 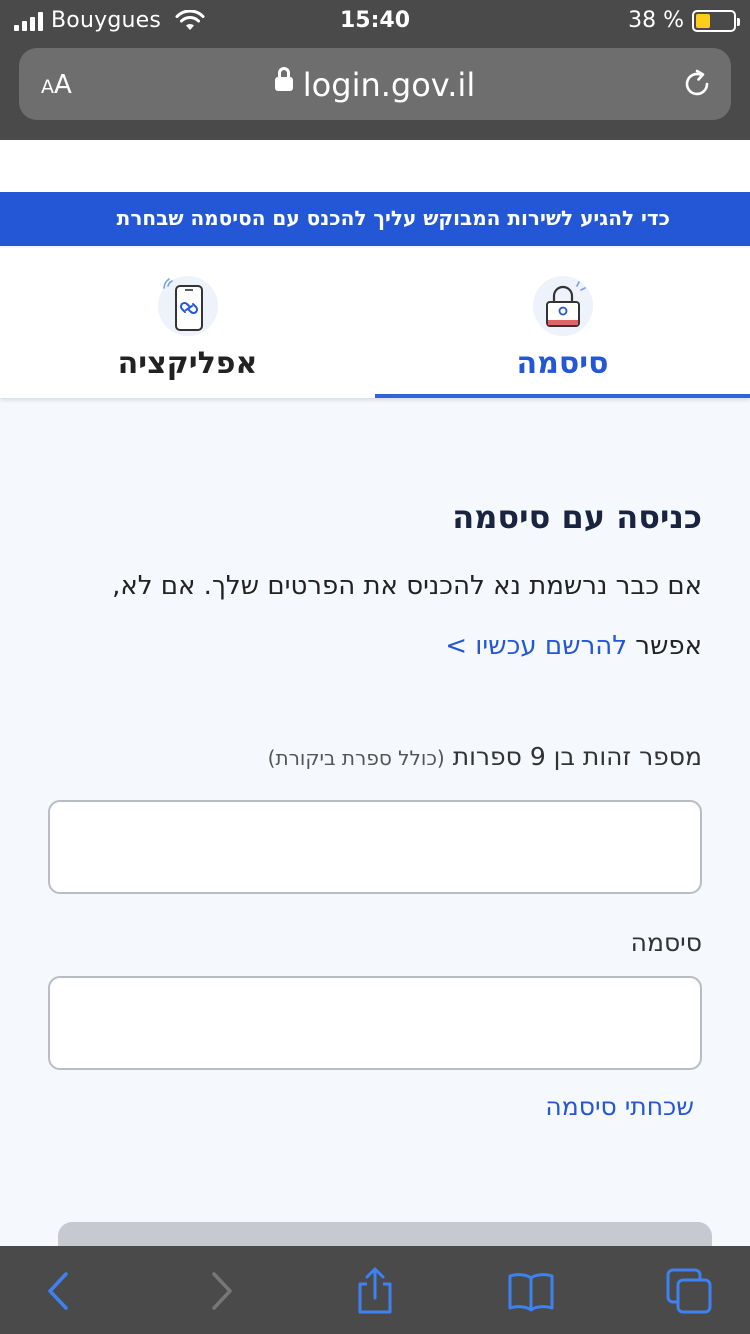 I want to click on id-label-hint: (כולל ספרת ביקורת), so click(x=356, y=758).